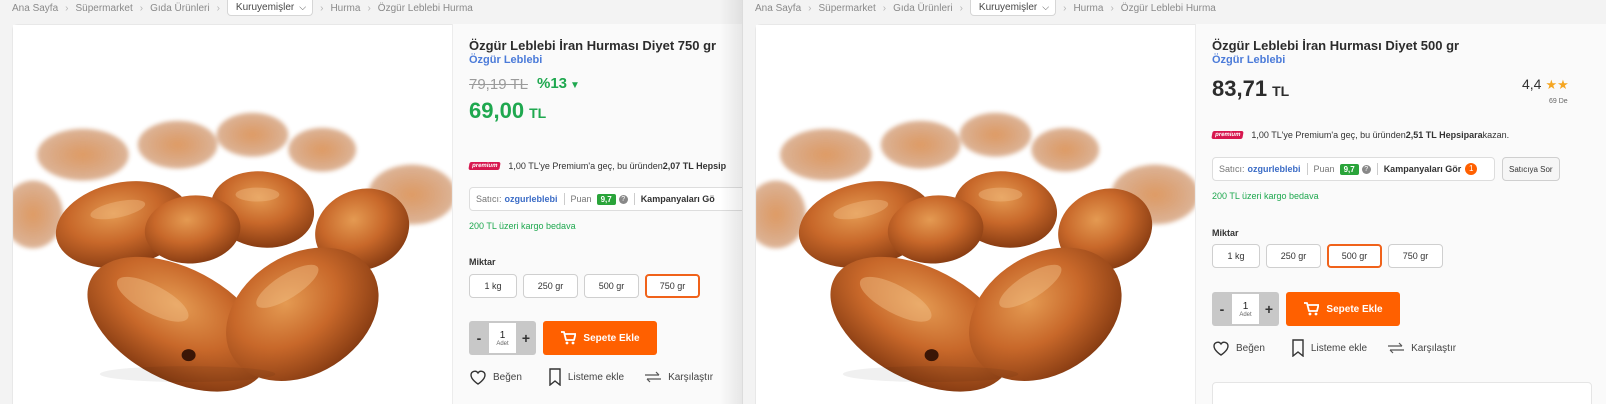 The image size is (1606, 404). What do you see at coordinates (497, 110) in the screenshot?
I see `price-value: 69,00` at bounding box center [497, 110].